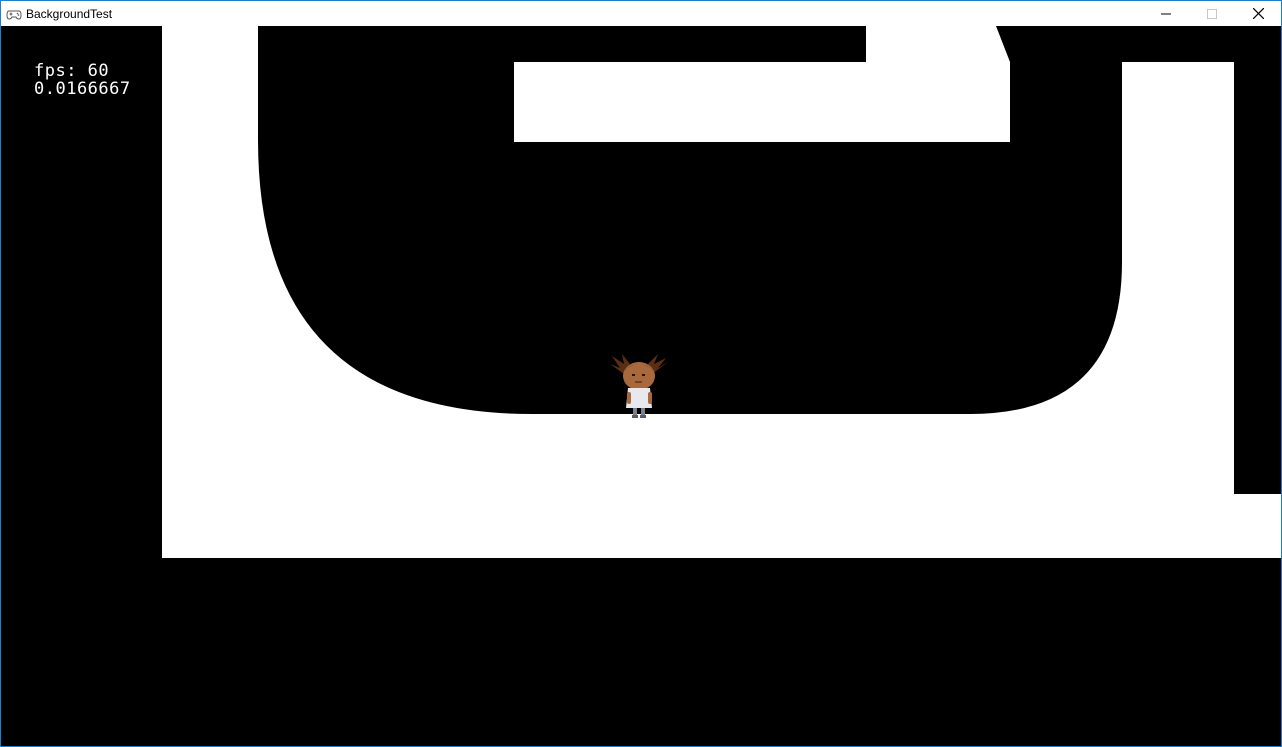  I want to click on frame-time: 0.0166667, so click(82, 89).